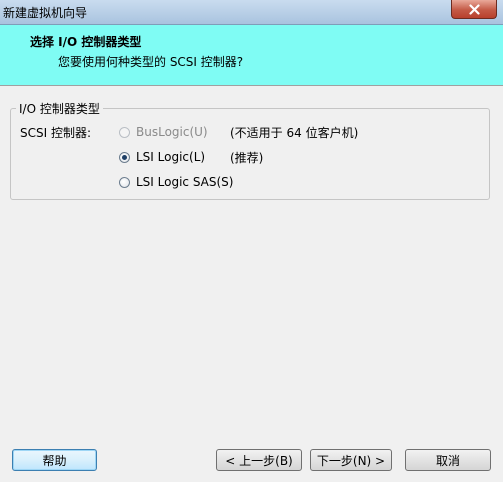 This screenshot has width=503, height=482. I want to click on page-title: 选择 I/O 控制器类型, so click(86, 42).